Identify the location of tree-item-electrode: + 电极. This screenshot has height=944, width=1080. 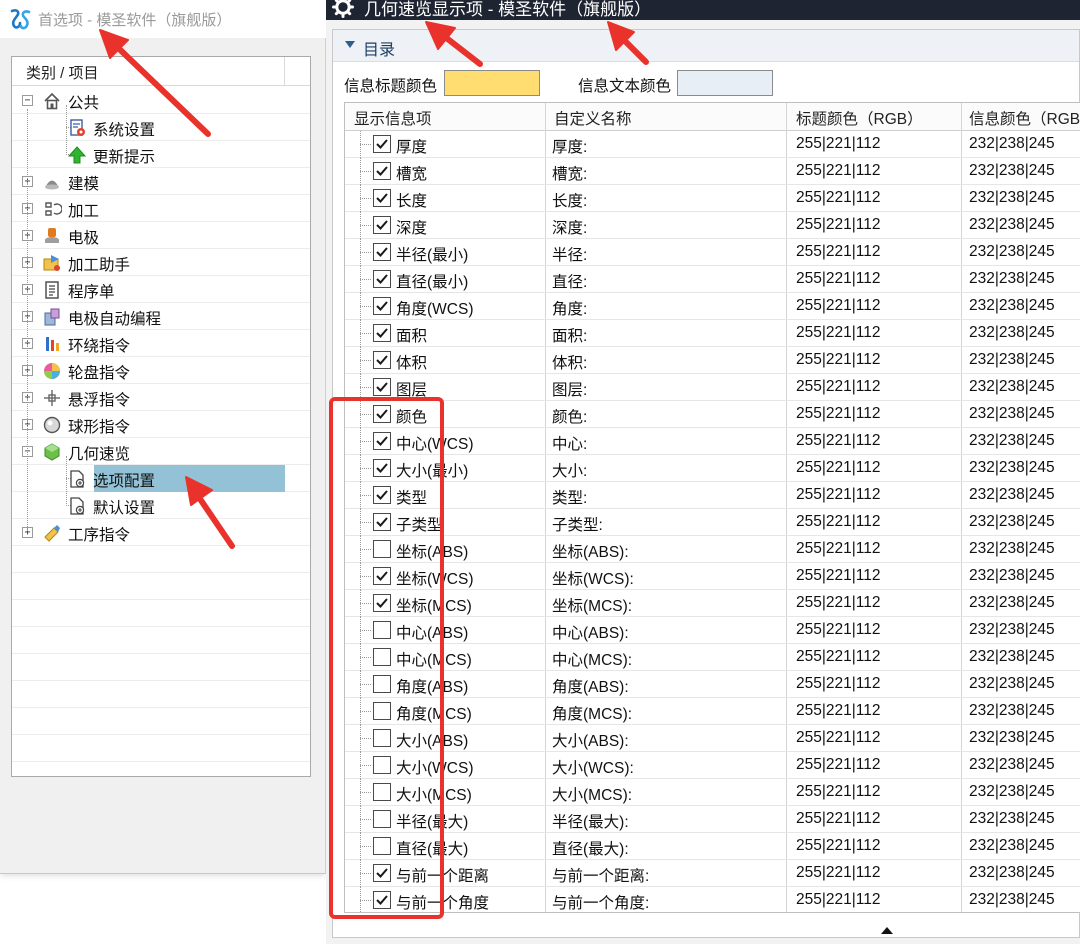
(161, 235).